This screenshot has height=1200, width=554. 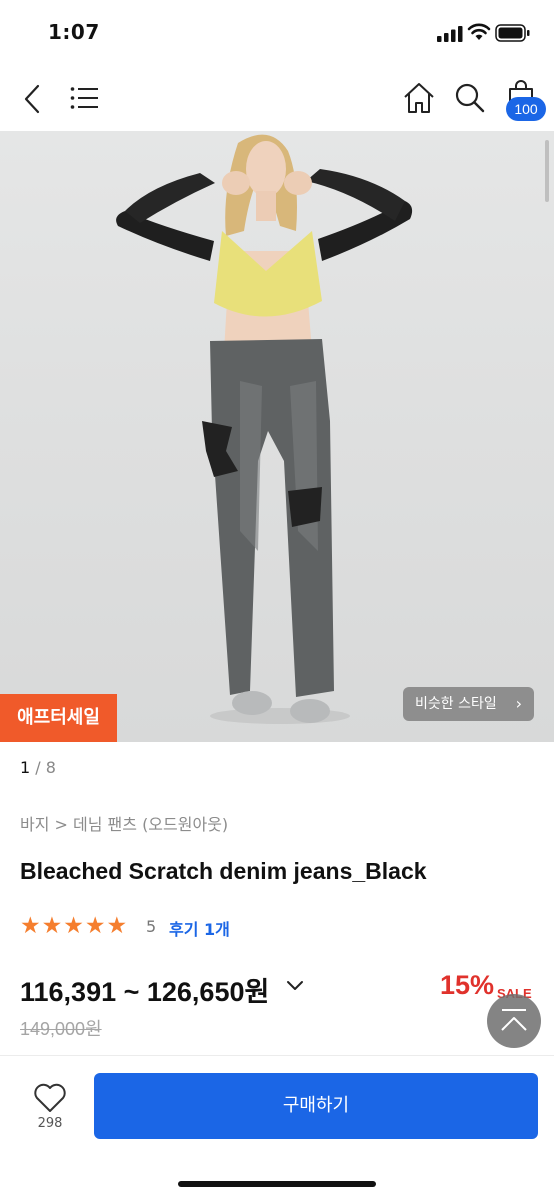 What do you see at coordinates (277, 98) in the screenshot?
I see `top-nav` at bounding box center [277, 98].